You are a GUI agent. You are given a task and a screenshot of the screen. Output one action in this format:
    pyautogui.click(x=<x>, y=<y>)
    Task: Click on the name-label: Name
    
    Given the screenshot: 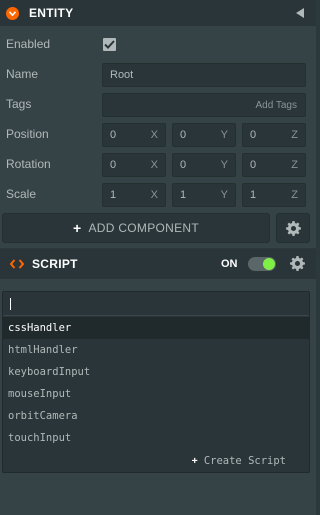 What is the action you would take?
    pyautogui.click(x=22, y=74)
    